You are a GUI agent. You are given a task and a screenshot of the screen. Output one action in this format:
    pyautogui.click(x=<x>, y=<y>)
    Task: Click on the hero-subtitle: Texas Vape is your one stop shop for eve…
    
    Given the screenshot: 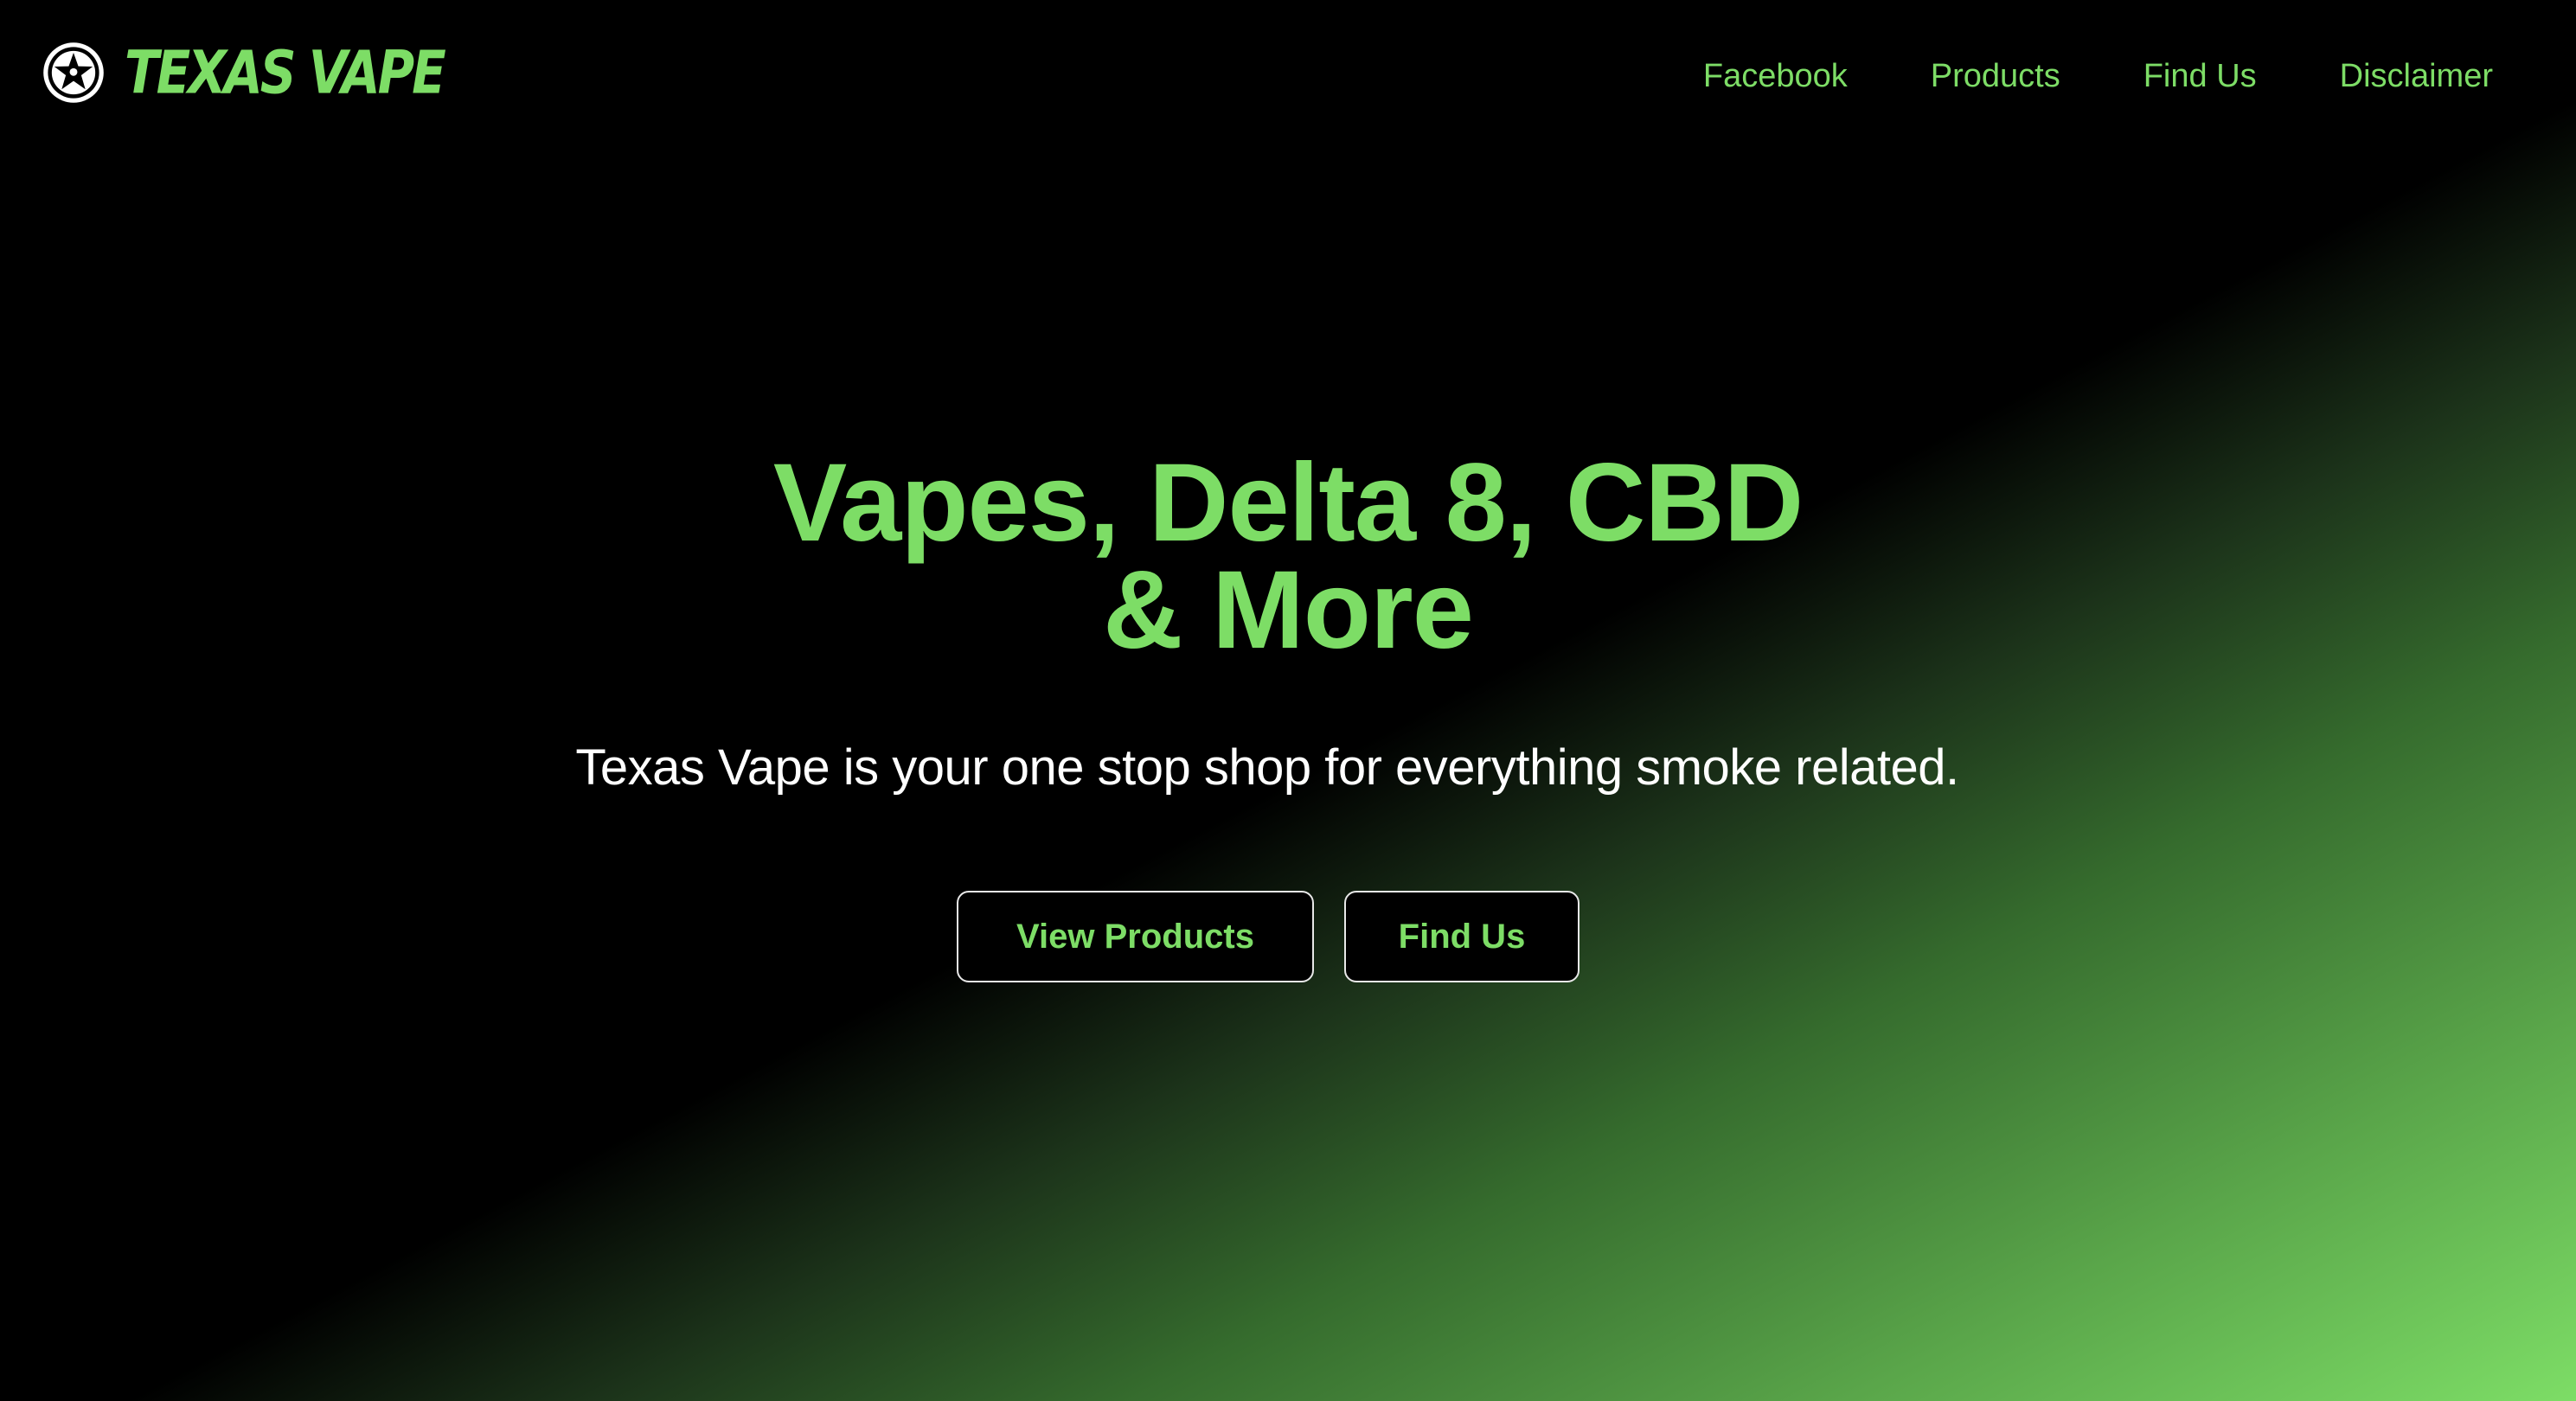 What is the action you would take?
    pyautogui.click(x=1267, y=767)
    